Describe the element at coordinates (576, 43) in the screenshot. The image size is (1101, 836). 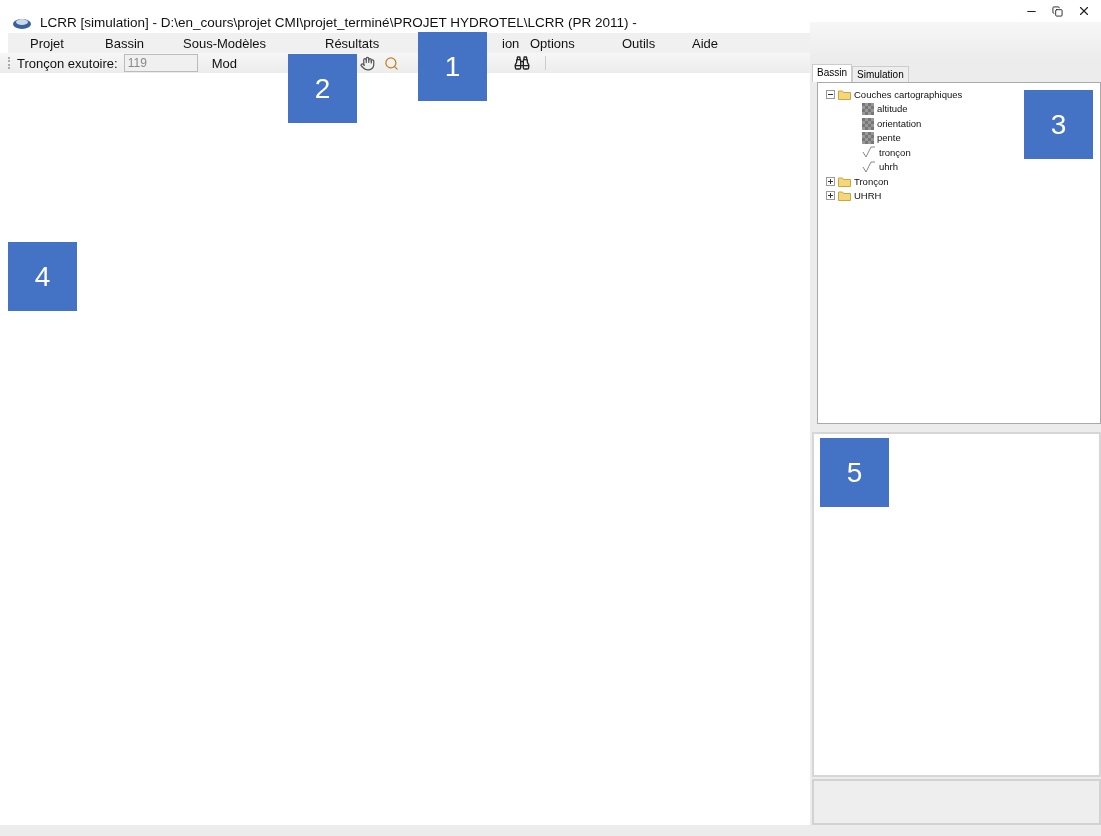
I see `menu-item: Options` at that location.